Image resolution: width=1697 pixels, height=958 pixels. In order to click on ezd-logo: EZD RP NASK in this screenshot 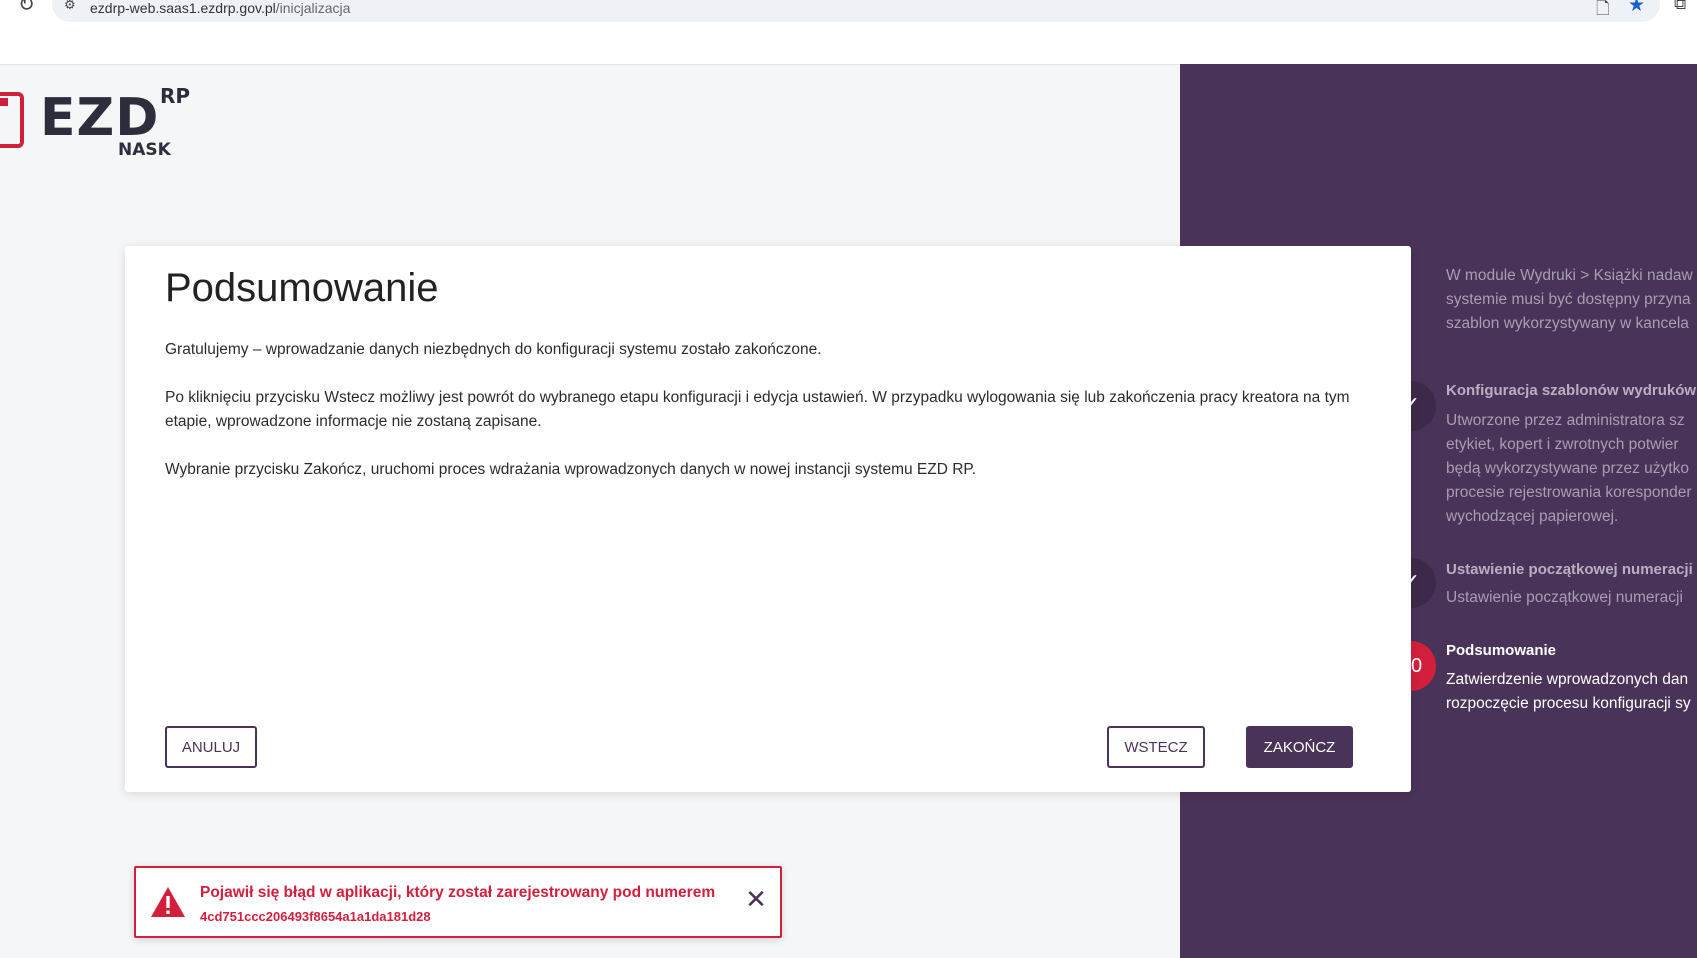, I will do `click(100, 126)`.